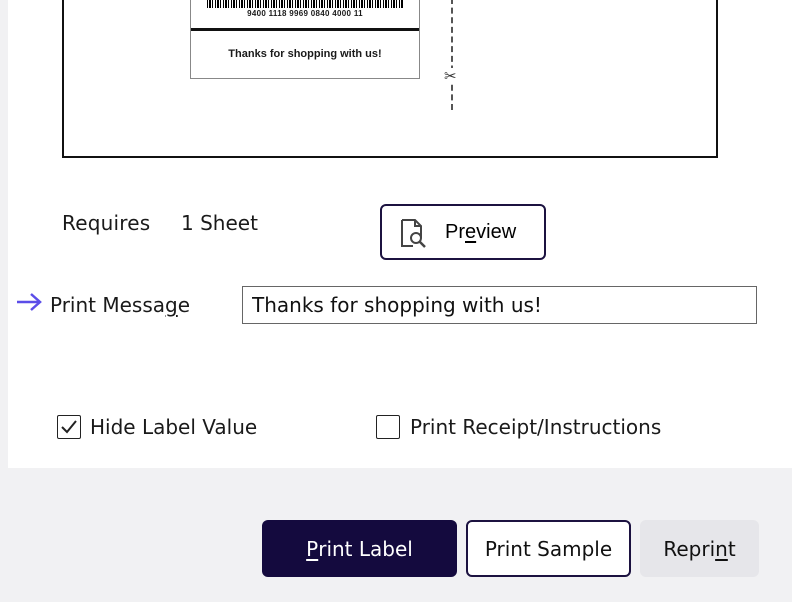 The image size is (792, 602). Describe the element at coordinates (414, 234) in the screenshot. I see `preview-icon` at that location.